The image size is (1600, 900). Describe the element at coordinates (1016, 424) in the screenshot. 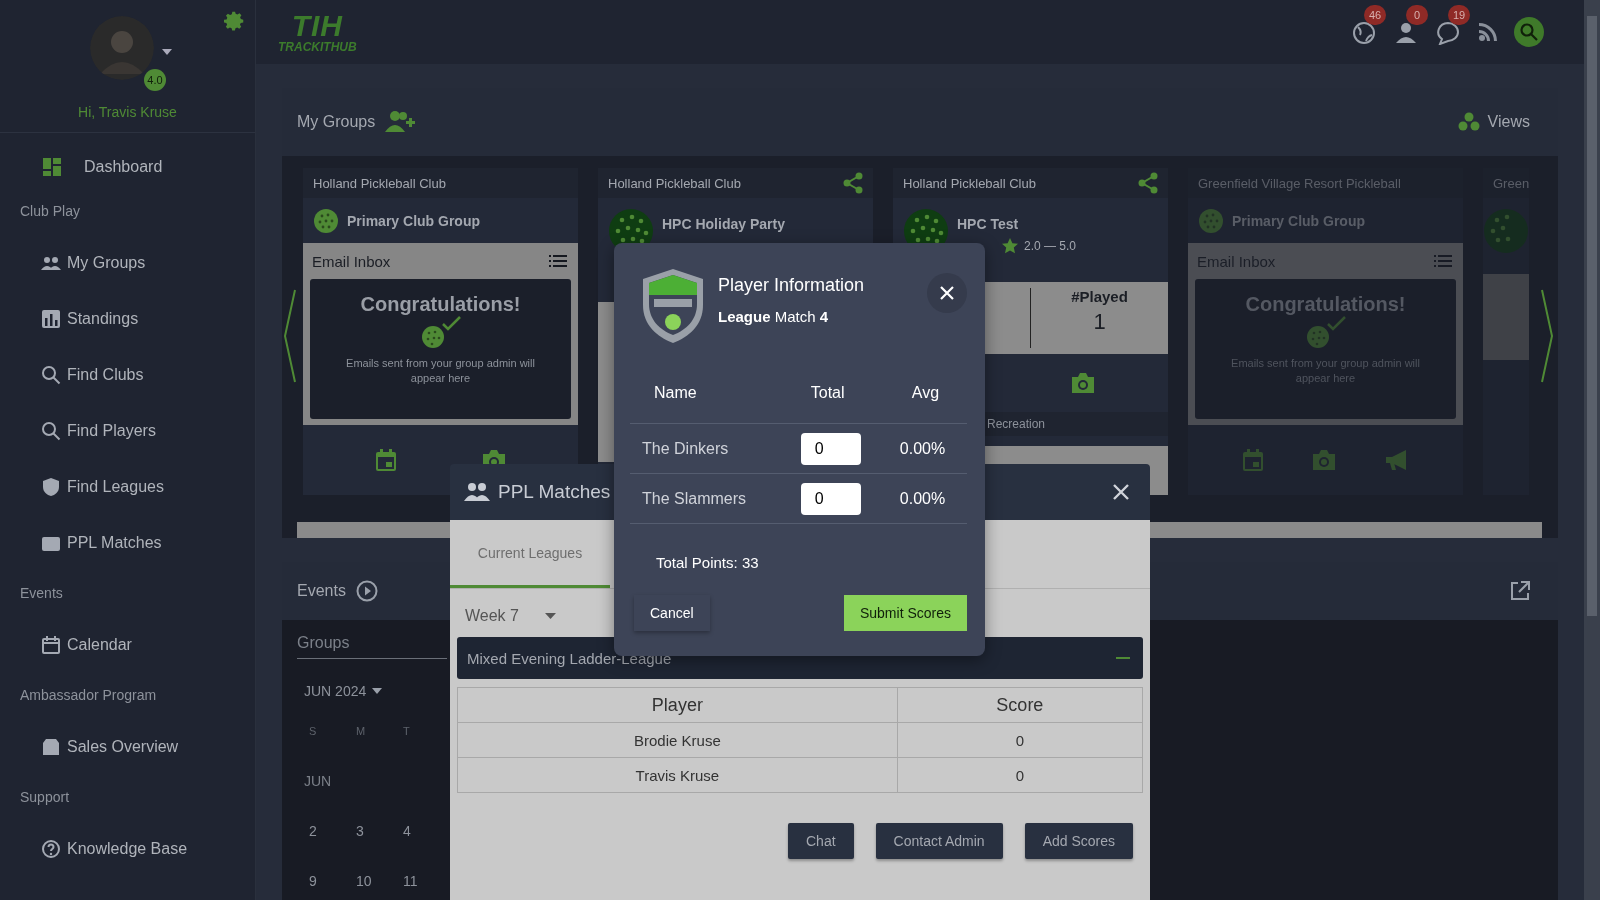

I see `tag-label: Recreation` at that location.